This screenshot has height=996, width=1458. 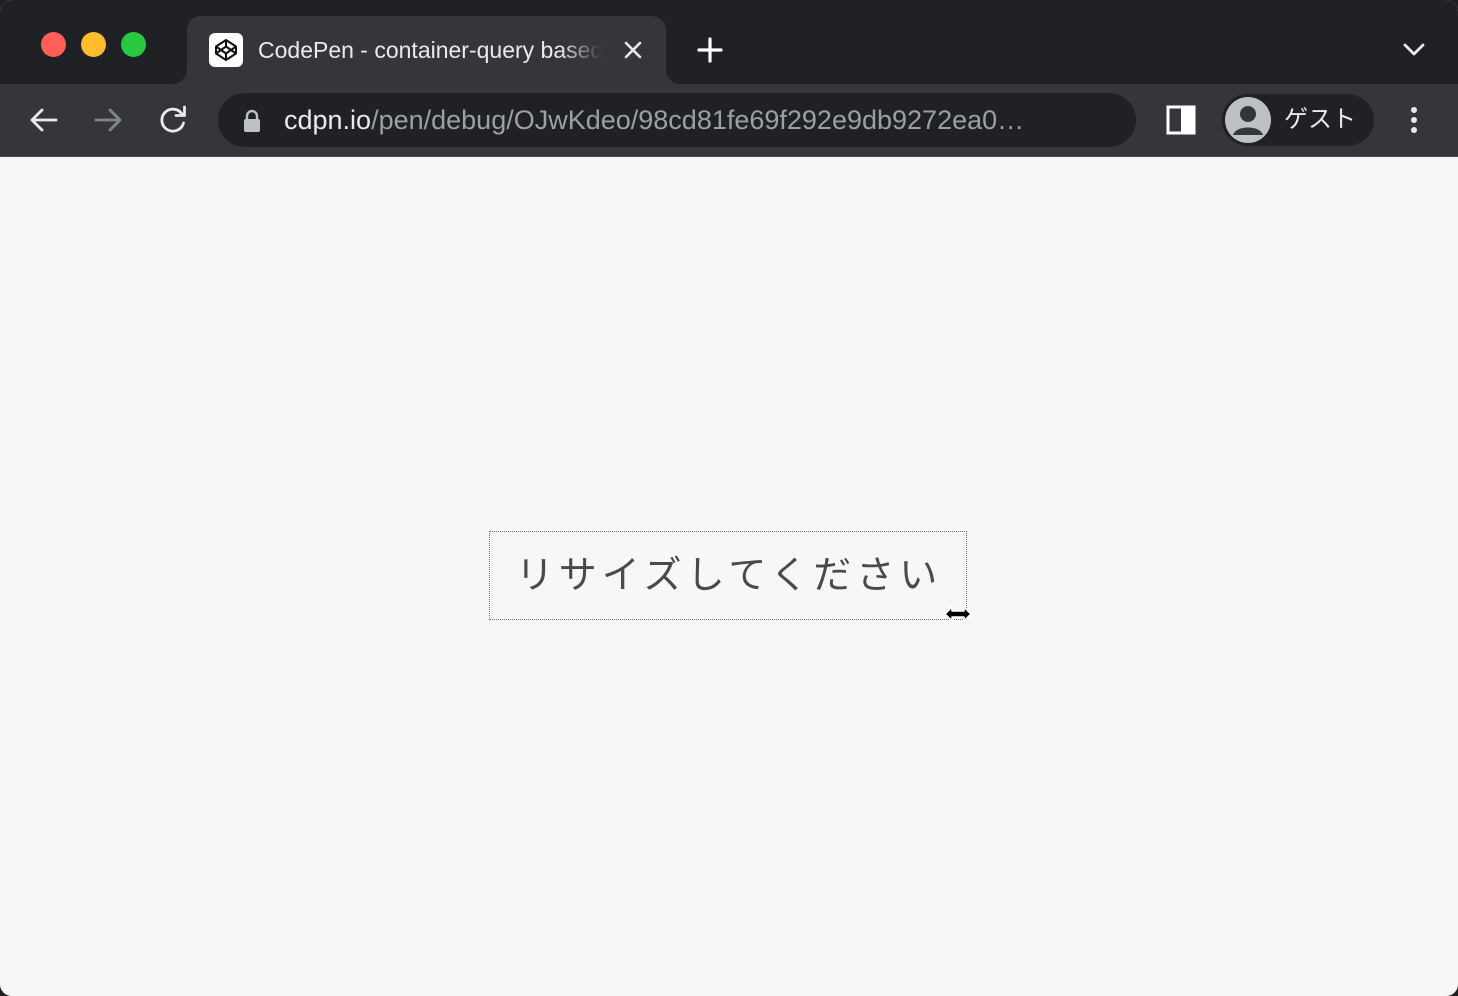 I want to click on url-host: cdpn.io, so click(x=328, y=120).